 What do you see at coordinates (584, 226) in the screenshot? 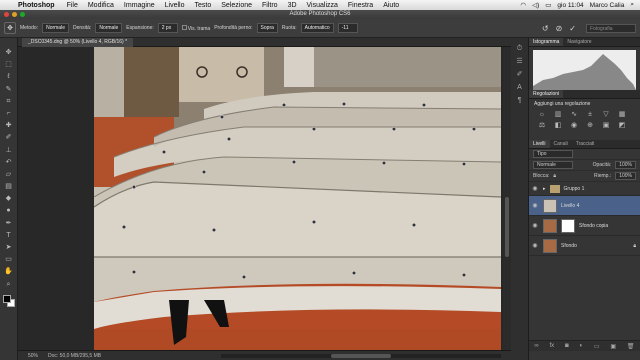
I see `layer-sfondo-copia: ◉ Sfondo copia` at bounding box center [584, 226].